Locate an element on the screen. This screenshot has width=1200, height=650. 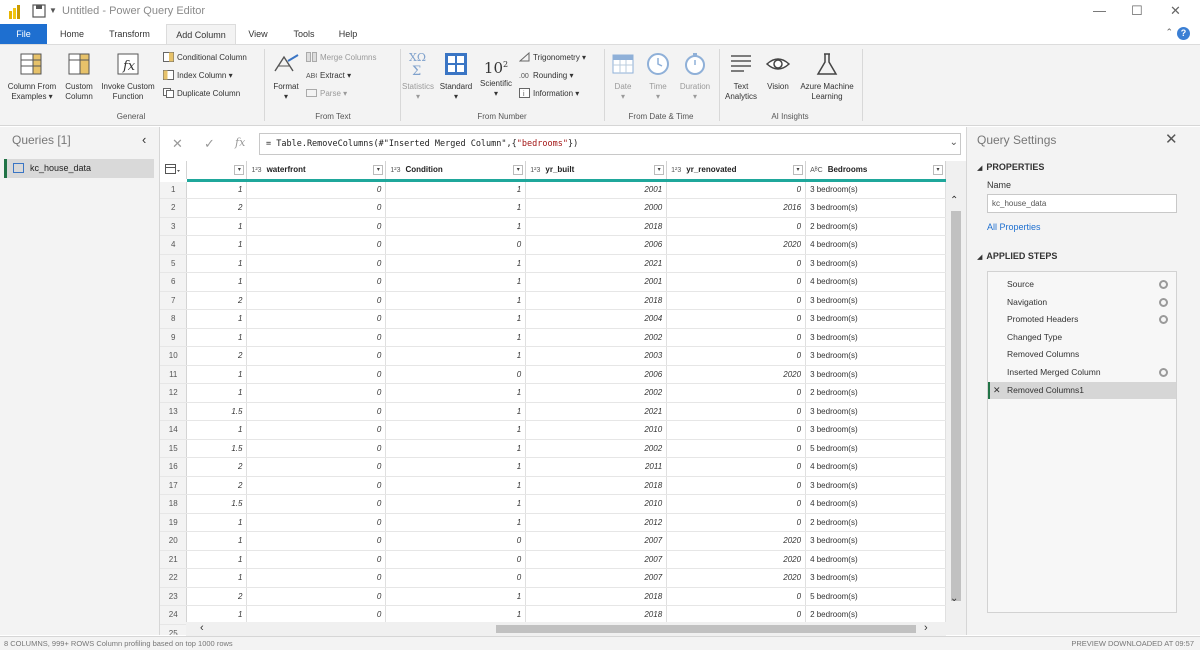
cancel-formula-icon: ✕ is located at coordinates (177, 144).